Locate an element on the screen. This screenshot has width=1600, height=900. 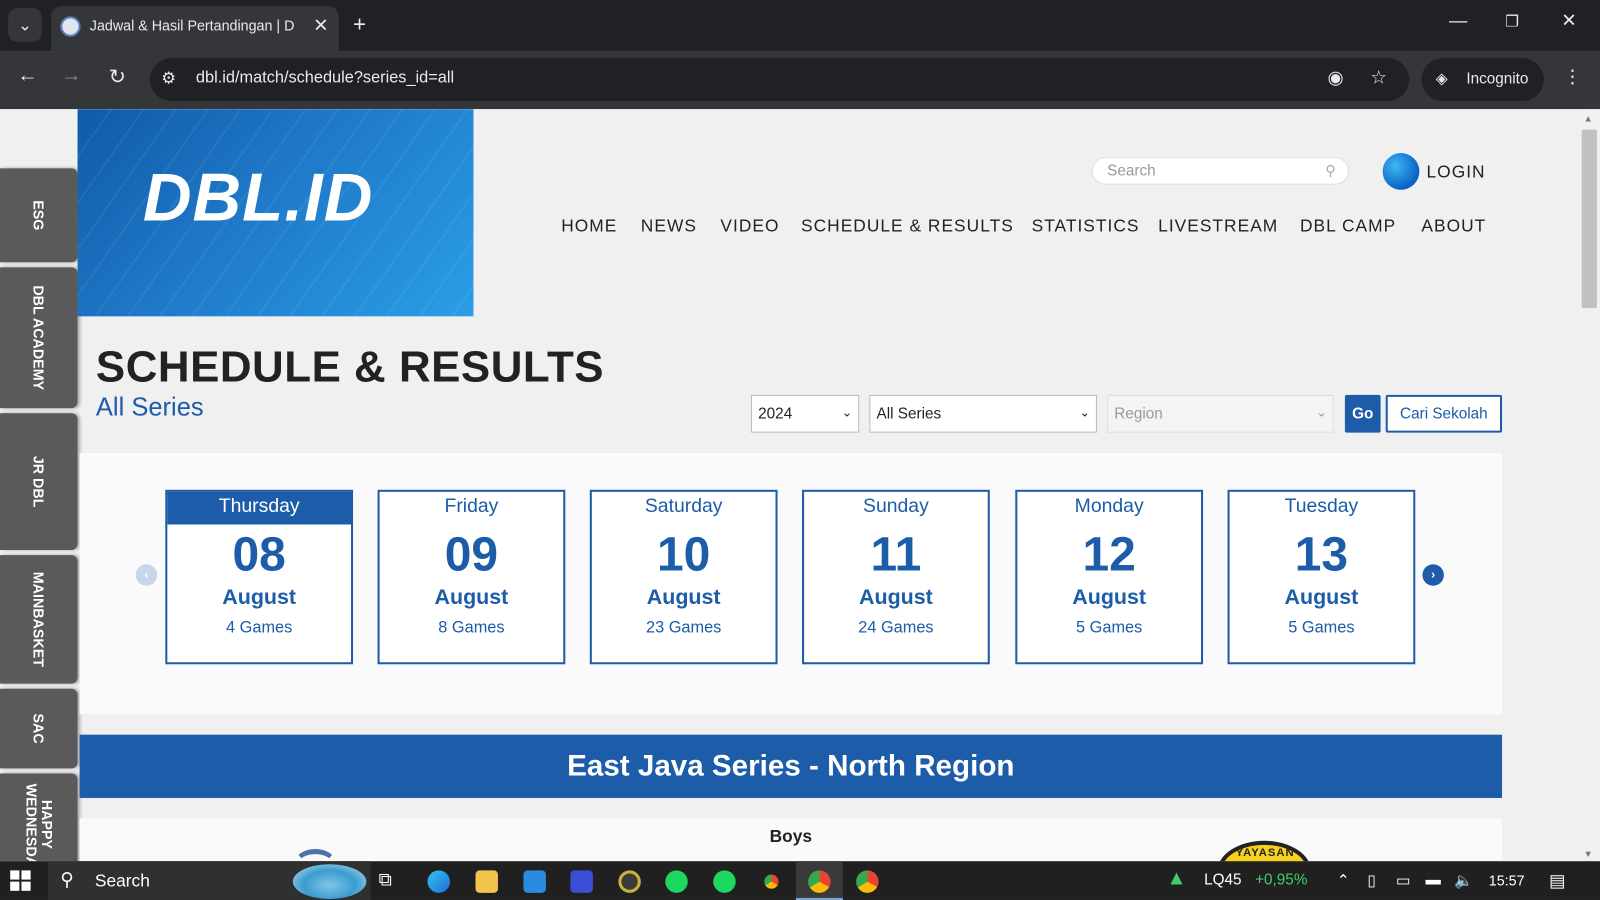
menu-video: VIDEO is located at coordinates (749, 226).